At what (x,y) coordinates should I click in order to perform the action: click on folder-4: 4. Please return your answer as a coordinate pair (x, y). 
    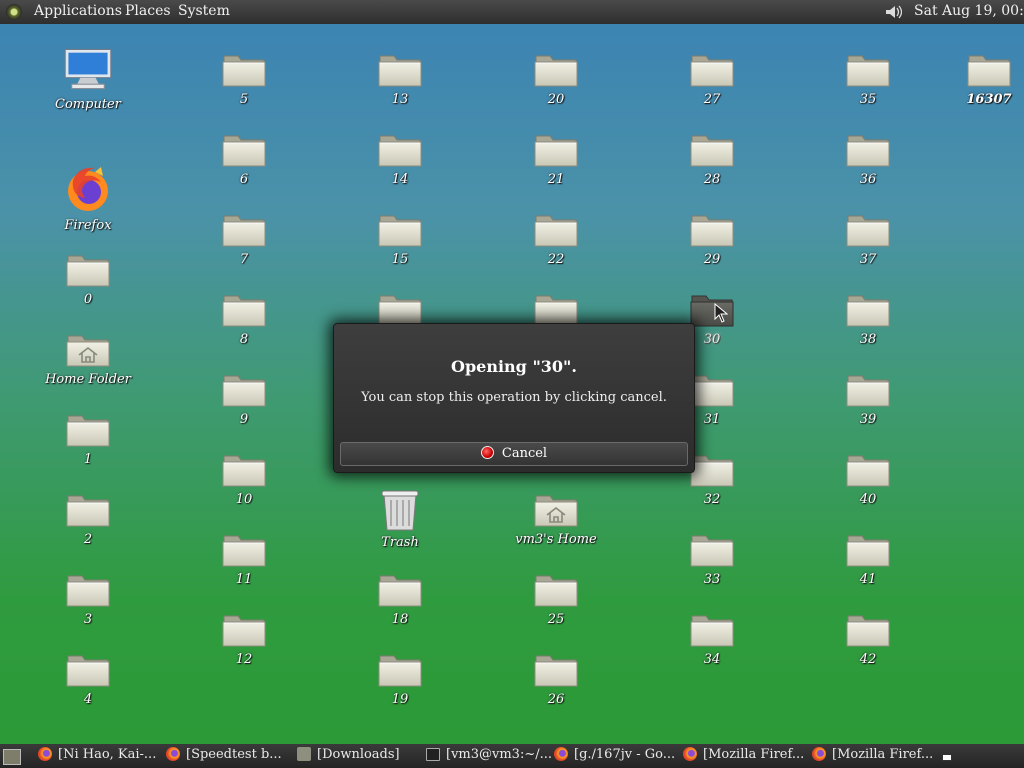
    Looking at the image, I should click on (88, 678).